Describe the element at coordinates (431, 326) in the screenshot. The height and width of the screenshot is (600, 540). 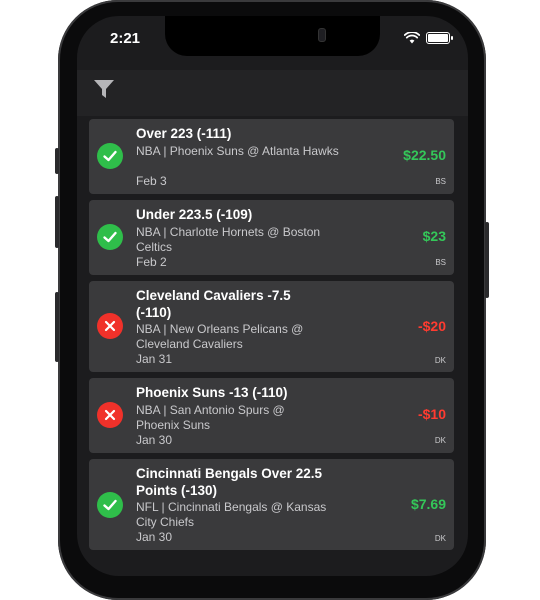
I see `bet-amount: -$20` at that location.